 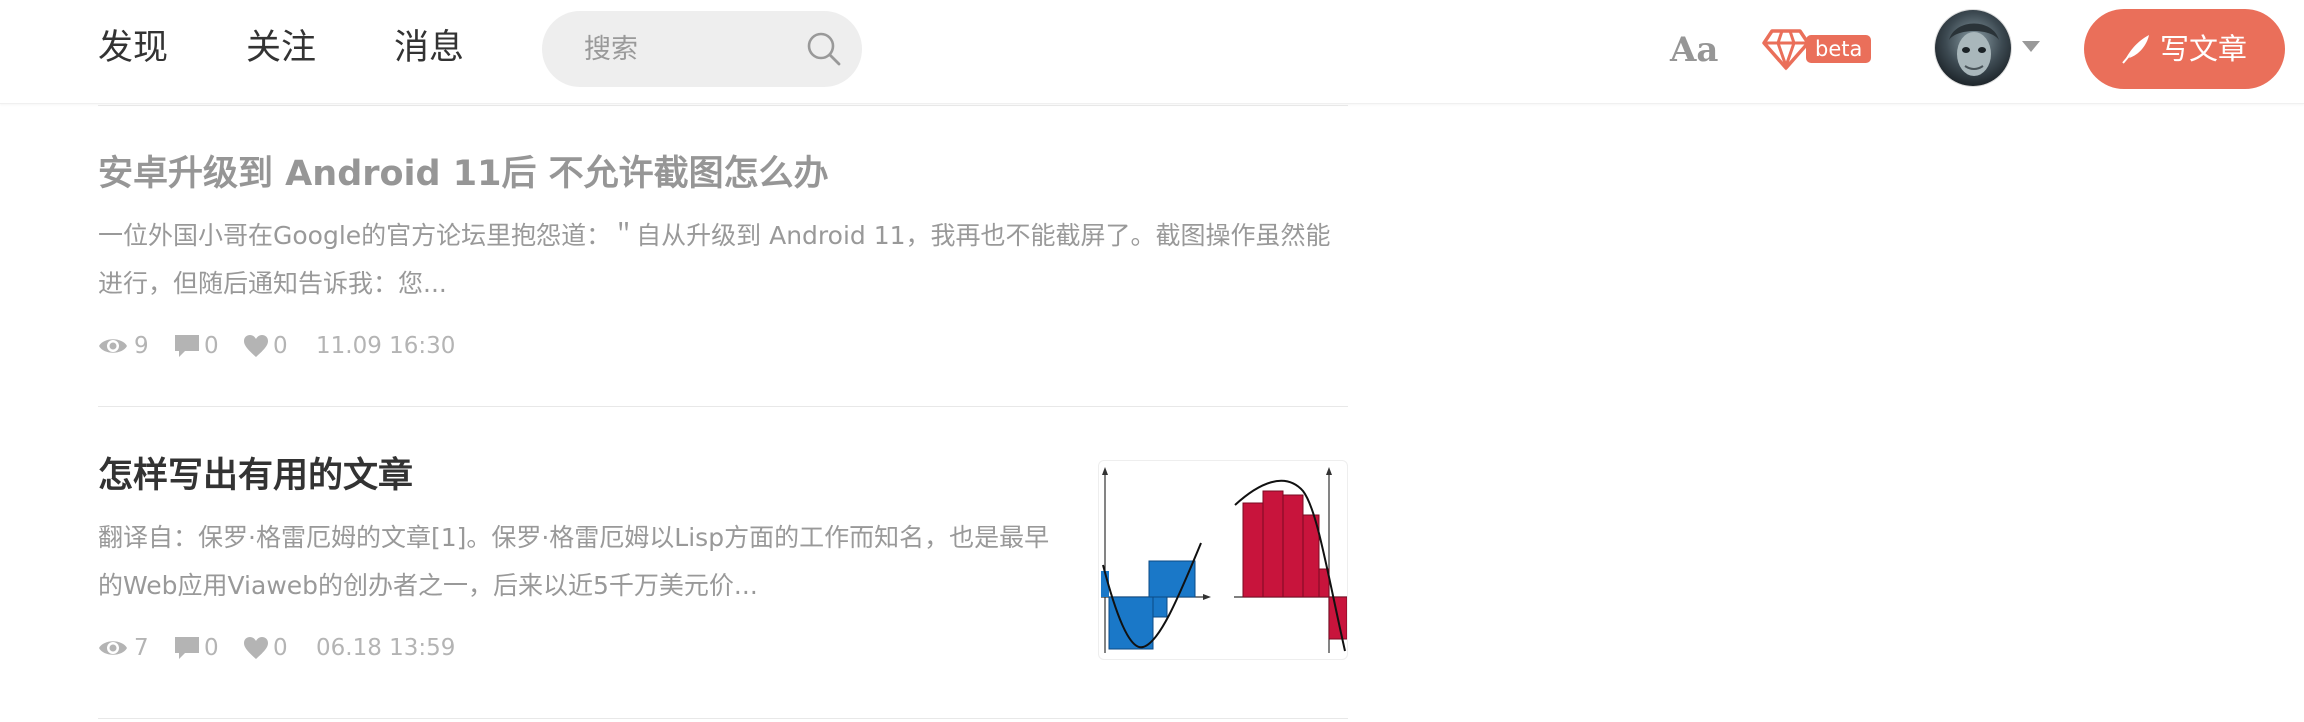 I want to click on avatar-image, so click(x=1973, y=48).